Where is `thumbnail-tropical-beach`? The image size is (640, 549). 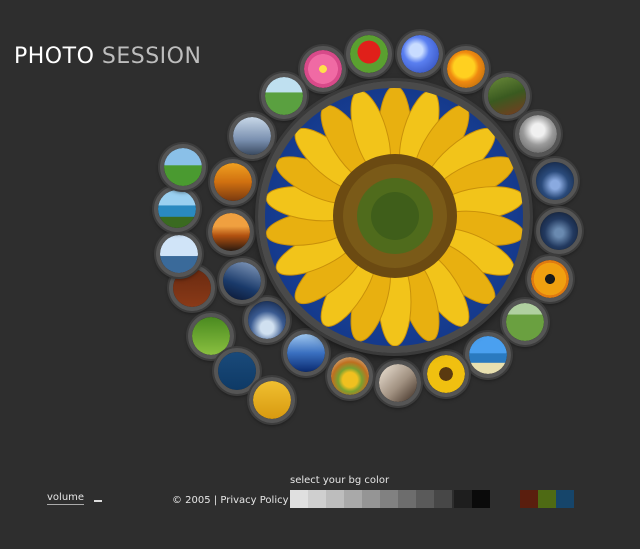 thumbnail-tropical-beach is located at coordinates (488, 355).